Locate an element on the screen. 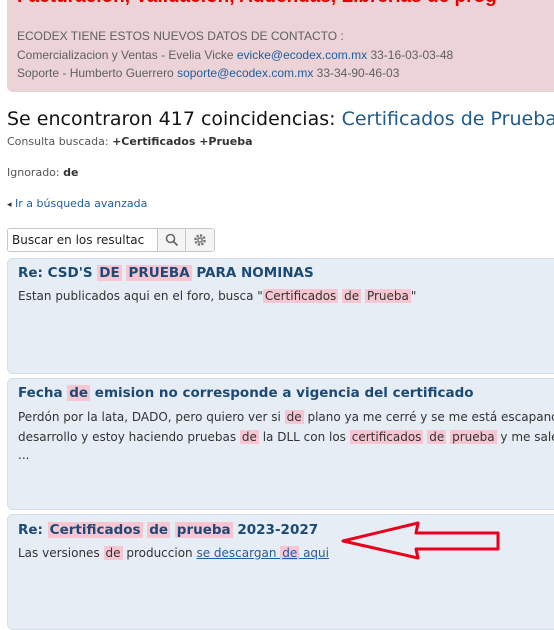 The width and height of the screenshot is (554, 630). search-term: Certificados de Prueba is located at coordinates (447, 119).